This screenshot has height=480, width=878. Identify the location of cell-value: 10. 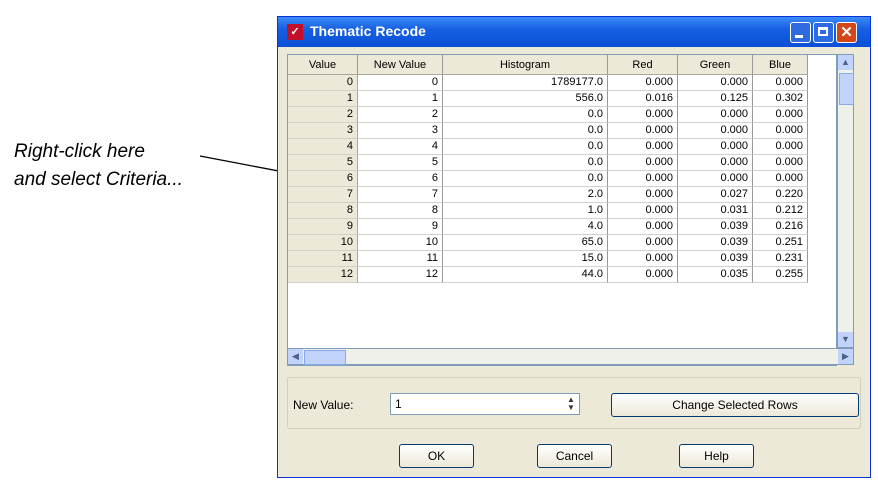
(323, 243).